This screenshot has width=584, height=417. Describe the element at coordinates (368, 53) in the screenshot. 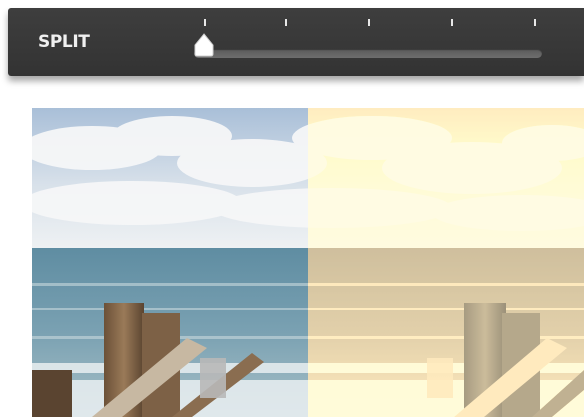

I see `slider-track` at that location.